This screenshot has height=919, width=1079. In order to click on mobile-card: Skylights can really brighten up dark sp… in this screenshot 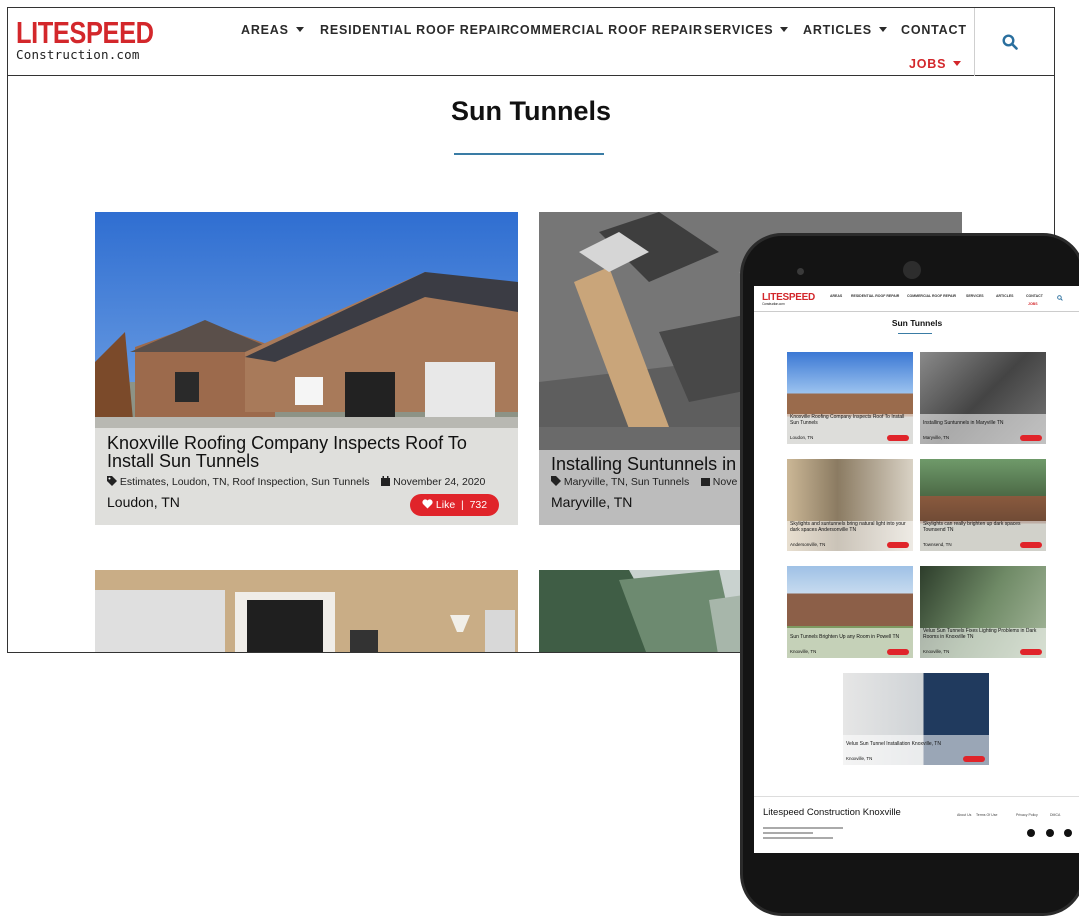, I will do `click(983, 505)`.